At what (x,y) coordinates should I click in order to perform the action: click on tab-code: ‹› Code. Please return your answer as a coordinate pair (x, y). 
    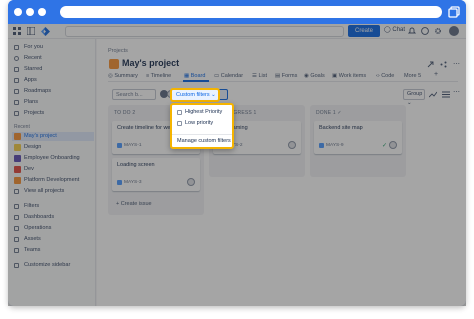
    Looking at the image, I should click on (385, 76).